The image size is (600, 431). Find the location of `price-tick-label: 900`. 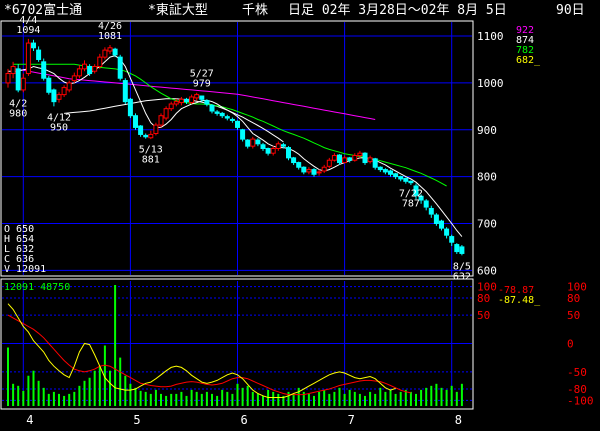

price-tick-label: 900 is located at coordinates (487, 130).